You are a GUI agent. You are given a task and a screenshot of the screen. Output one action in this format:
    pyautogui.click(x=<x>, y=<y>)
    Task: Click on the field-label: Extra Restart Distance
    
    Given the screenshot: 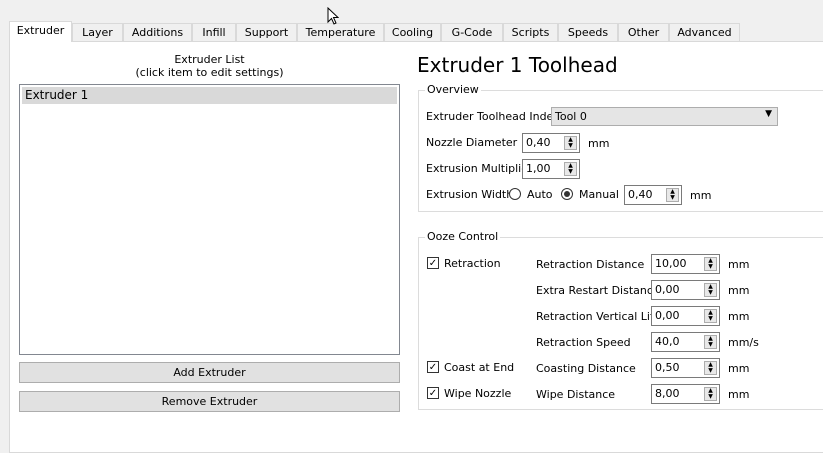 What is the action you would take?
    pyautogui.click(x=598, y=290)
    